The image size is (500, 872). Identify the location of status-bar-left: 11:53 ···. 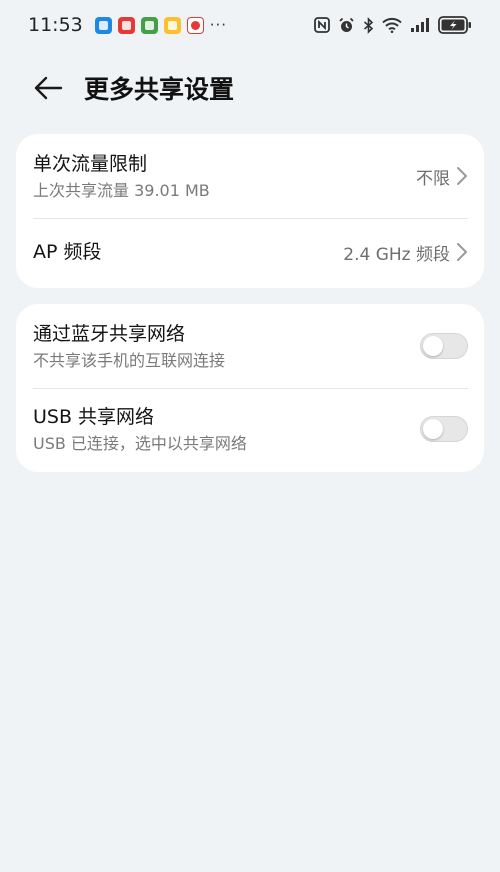
(127, 25).